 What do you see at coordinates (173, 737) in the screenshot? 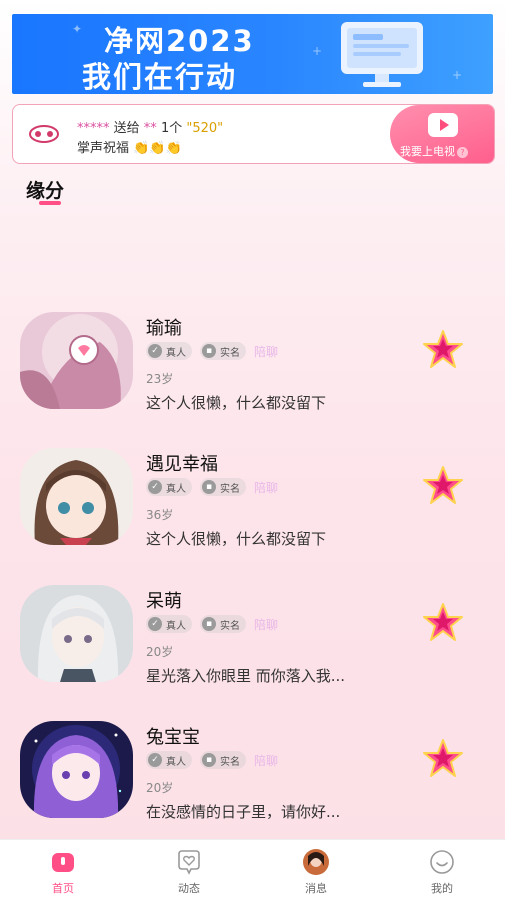
I see `user-name: 兔宝宝` at bounding box center [173, 737].